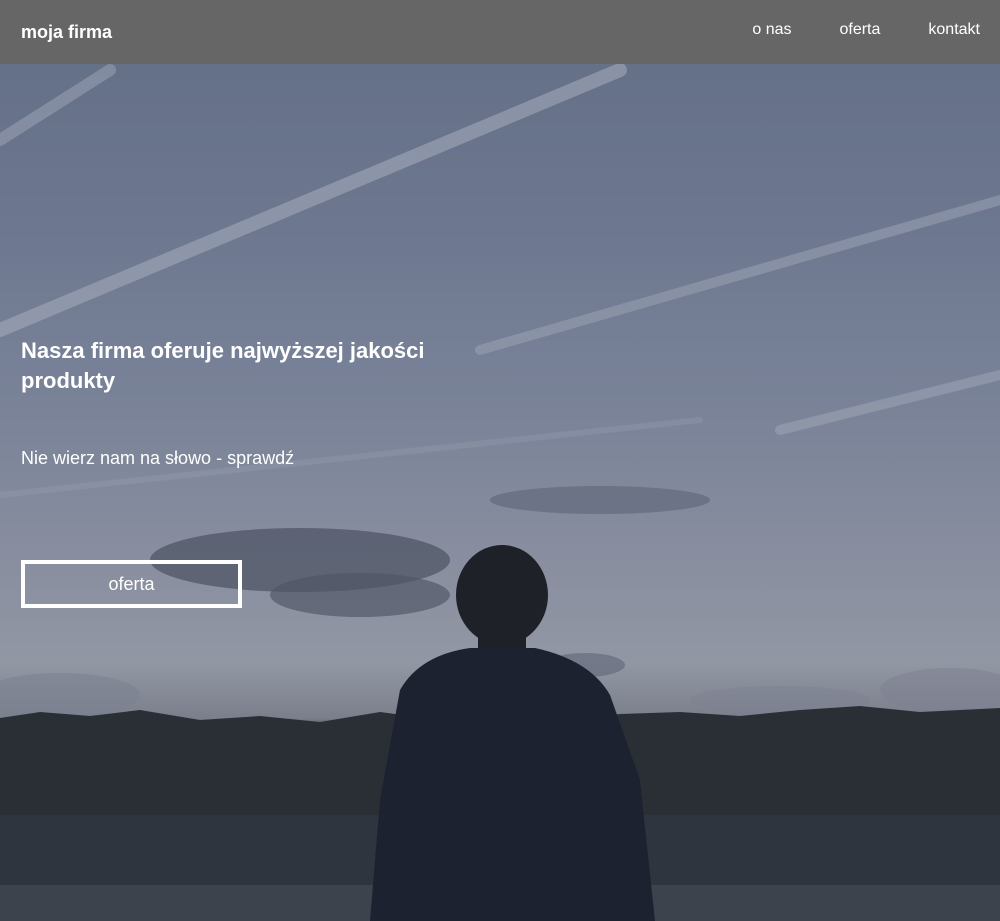 This screenshot has width=1000, height=921. Describe the element at coordinates (500, 32) in the screenshot. I see `top-navbar: moja firma o nas oferta kontakt` at that location.